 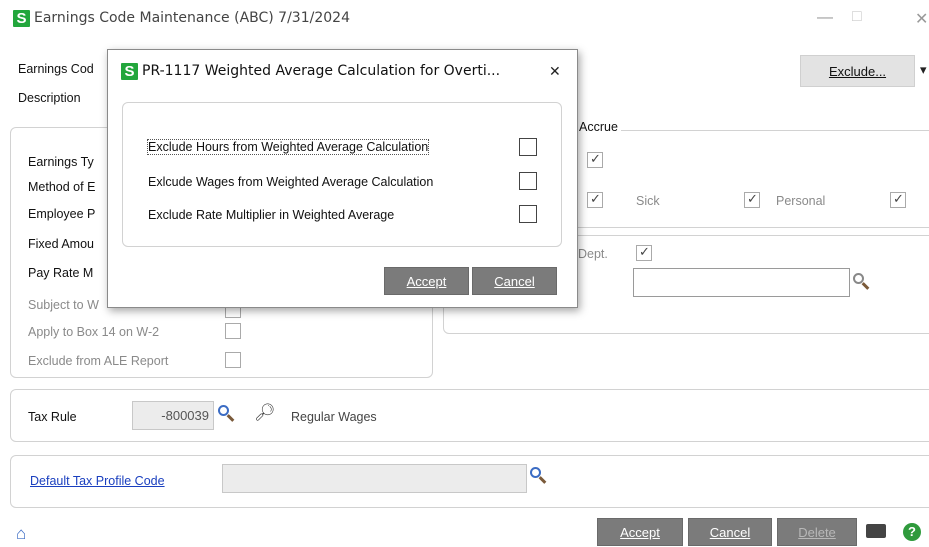 I want to click on pay-rate-label: Pay Rate M, so click(x=61, y=273).